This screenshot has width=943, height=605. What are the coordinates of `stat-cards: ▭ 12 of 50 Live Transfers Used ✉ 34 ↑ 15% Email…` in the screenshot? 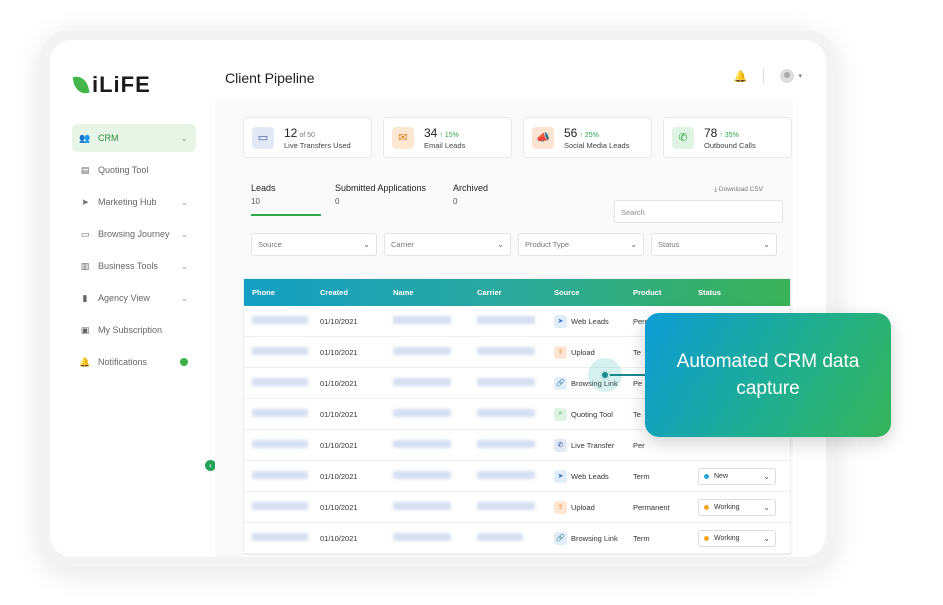 It's located at (517, 137).